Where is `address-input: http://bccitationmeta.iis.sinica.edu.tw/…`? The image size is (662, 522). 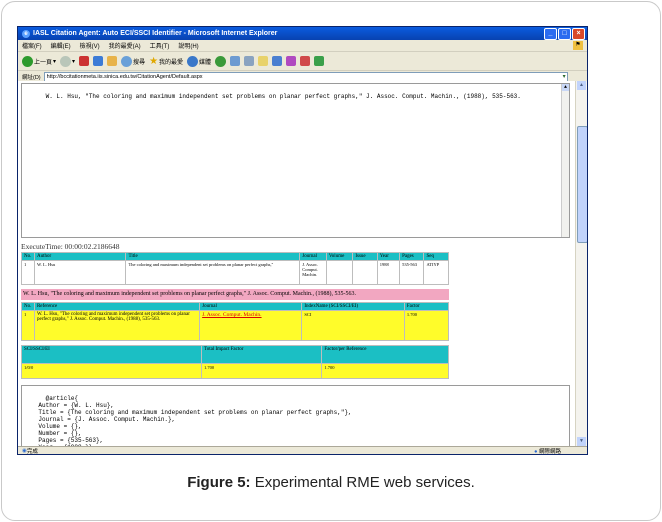
address-input: http://bccitationmeta.iis.sinica.edu.tw/… is located at coordinates (305, 76).